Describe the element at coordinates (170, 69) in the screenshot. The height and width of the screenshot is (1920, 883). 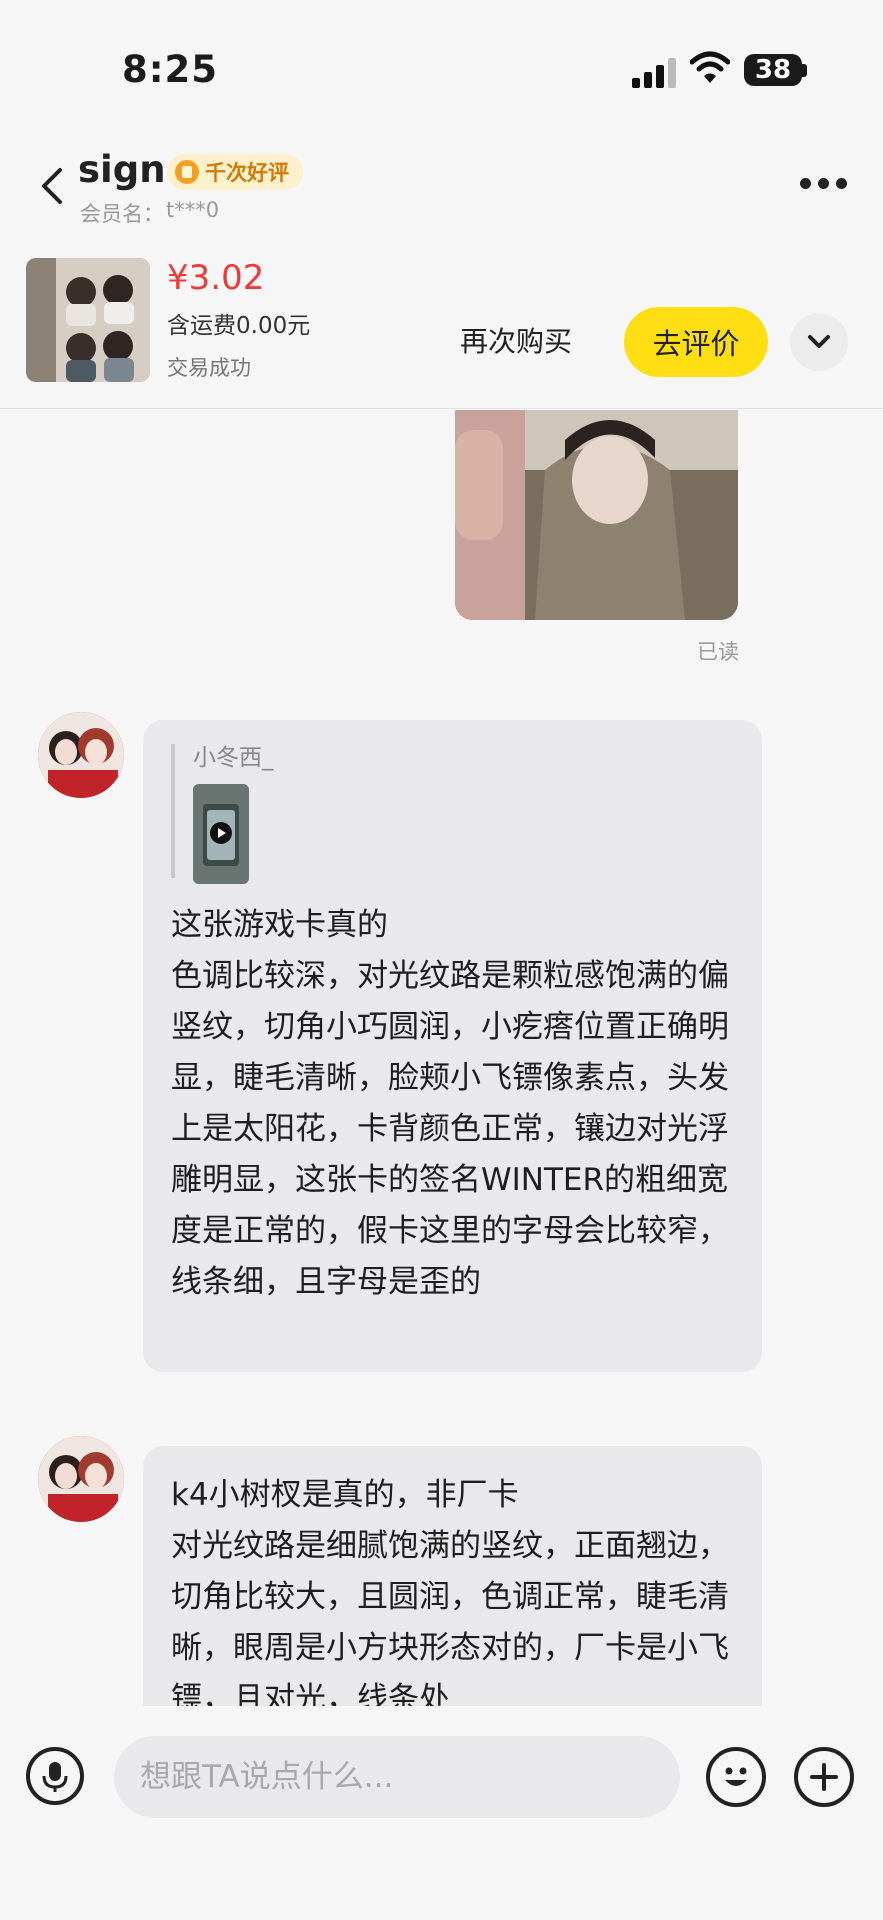
I see `status-time: 8:25` at that location.